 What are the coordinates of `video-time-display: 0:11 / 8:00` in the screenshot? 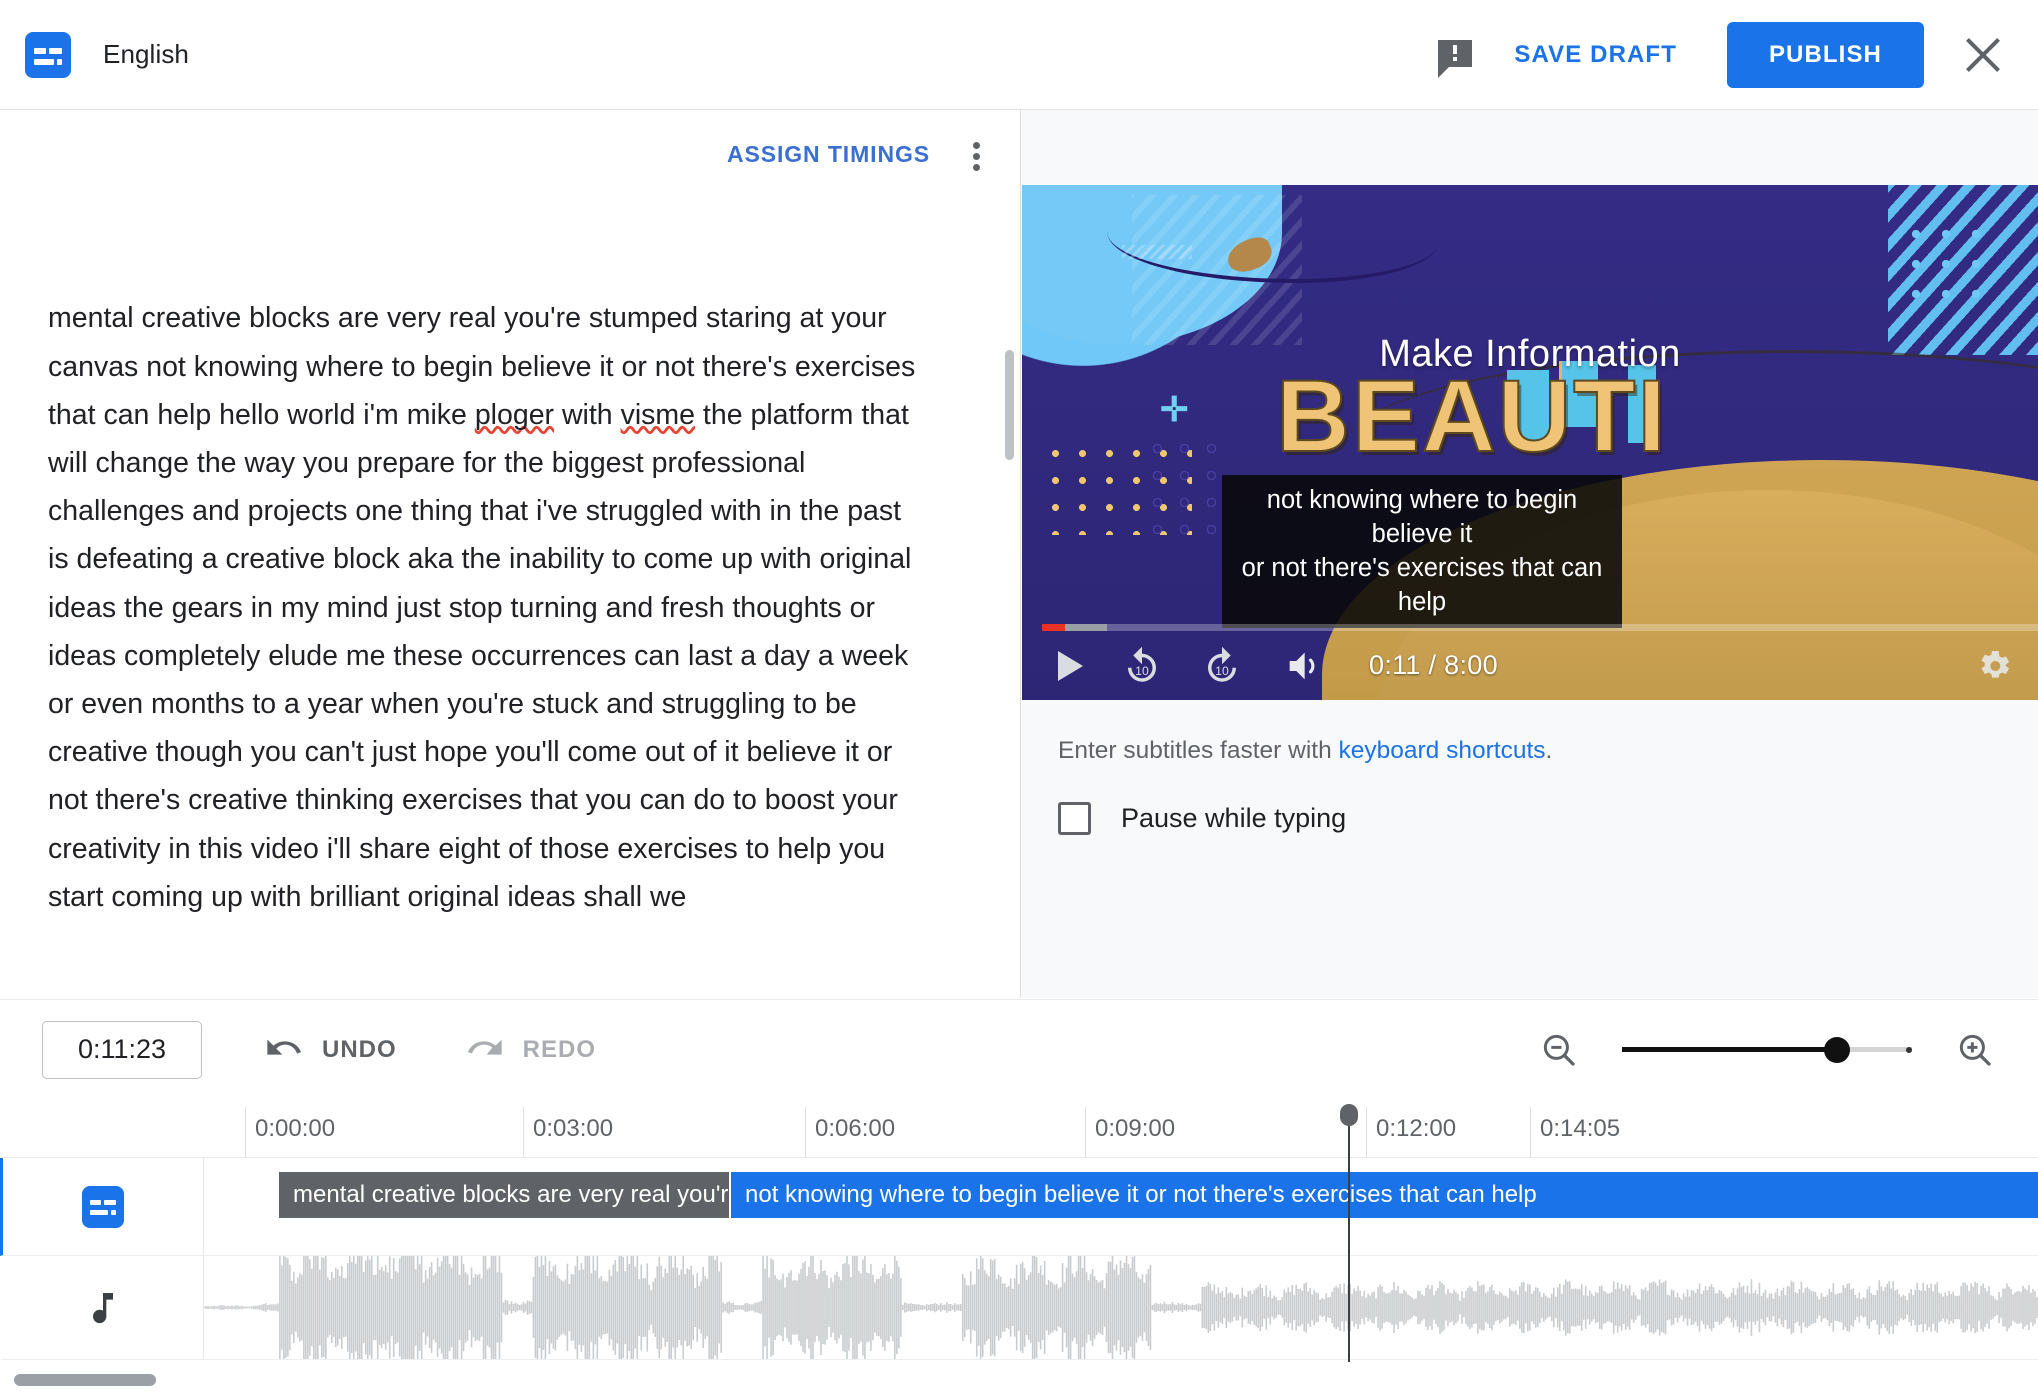 It's located at (1433, 665).